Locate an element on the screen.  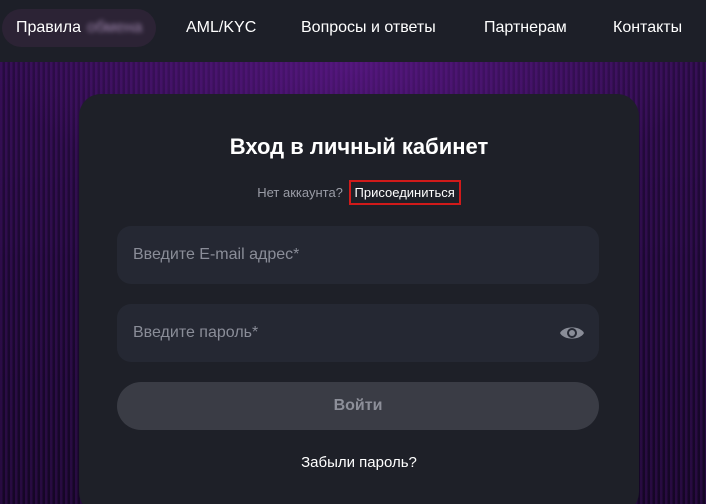
email-field-wrapper is located at coordinates (358, 255).